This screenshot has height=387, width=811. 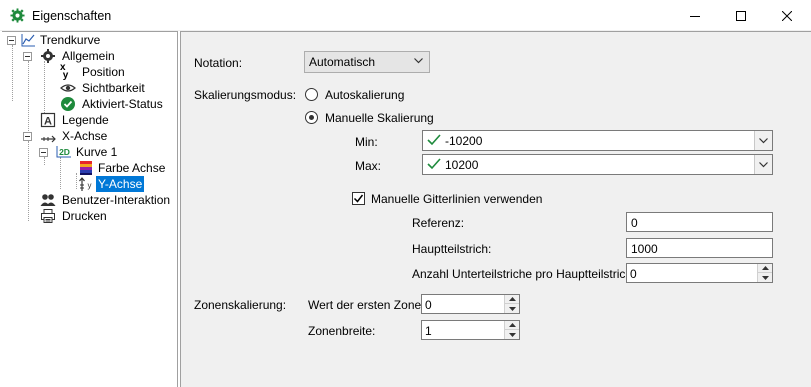 I want to click on svg-text: A, so click(x=48, y=122).